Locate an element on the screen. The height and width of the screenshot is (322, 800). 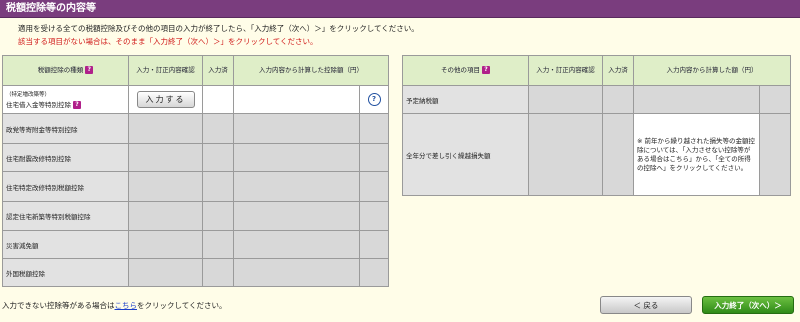
row-label: 政党等寄附金等特別控除 is located at coordinates (65, 128).